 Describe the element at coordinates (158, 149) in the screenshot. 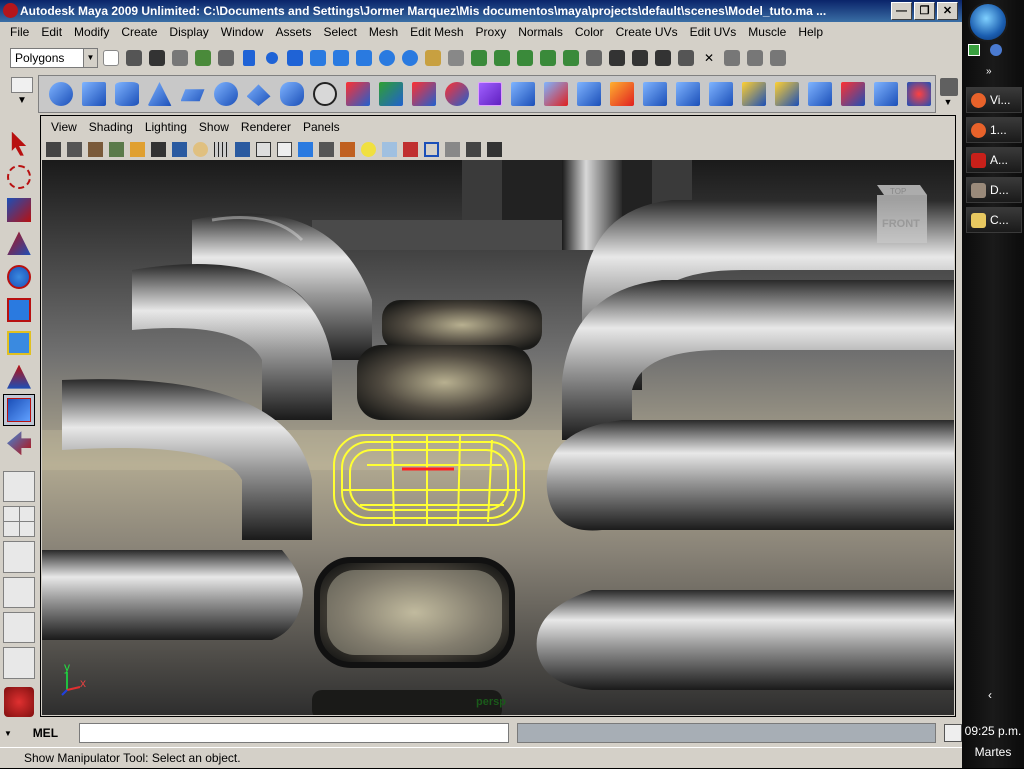

I see `film-gate-icon` at that location.